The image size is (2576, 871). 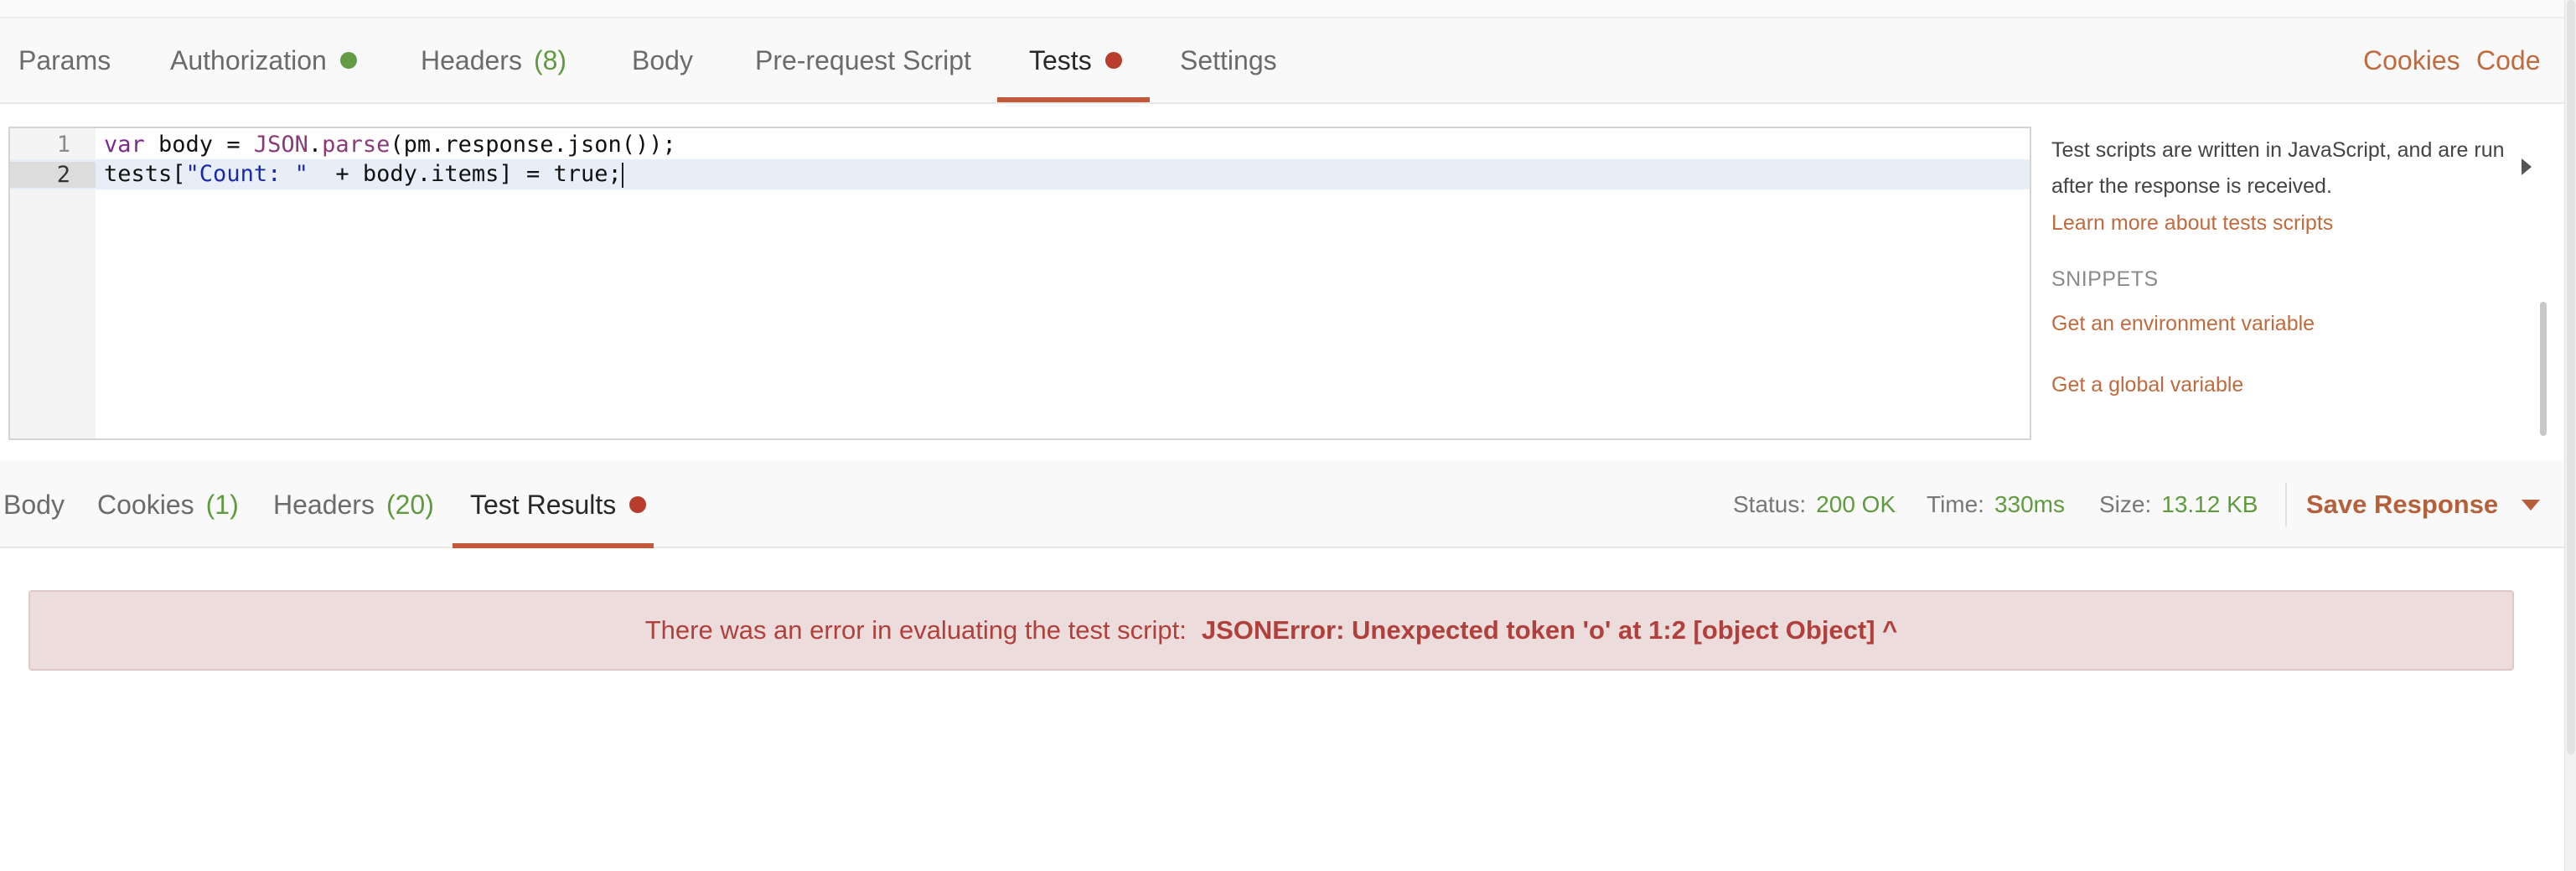 I want to click on status-label: Status:, so click(x=1770, y=504).